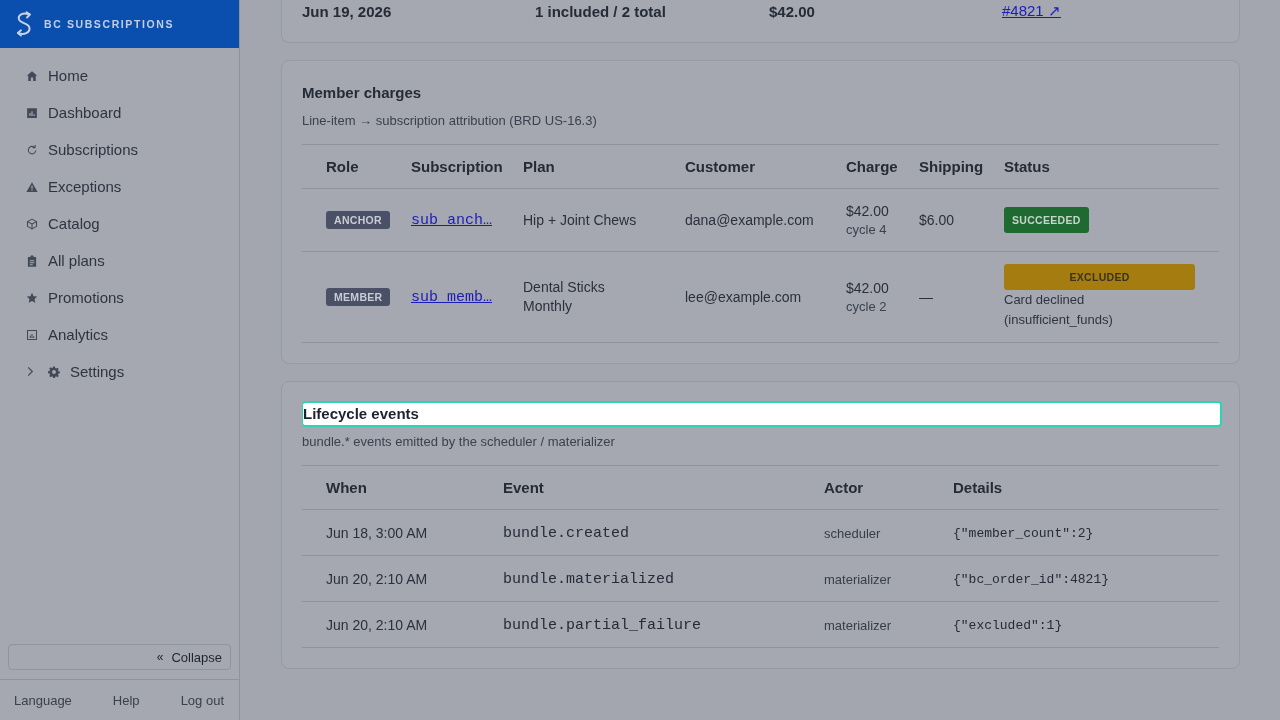 Image resolution: width=1280 pixels, height=720 pixels. What do you see at coordinates (564, 296) in the screenshot?
I see `table-cell: Dental Sticks Monthly` at bounding box center [564, 296].